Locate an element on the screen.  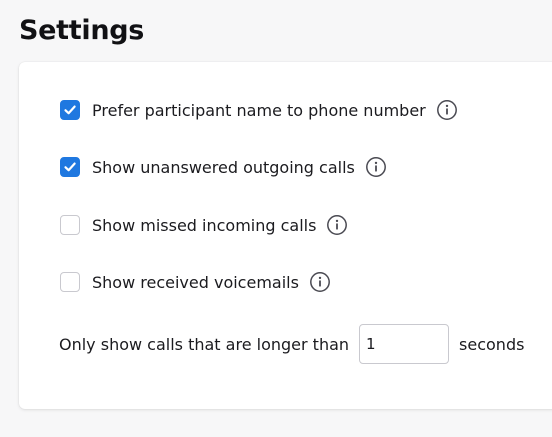
option-show-missed-incoming: Show missed incoming calls is located at coordinates (204, 225).